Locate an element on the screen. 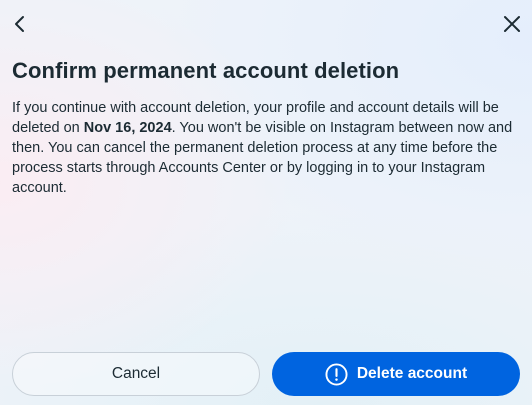 Image resolution: width=532 pixels, height=405 pixels. close-button is located at coordinates (512, 24).